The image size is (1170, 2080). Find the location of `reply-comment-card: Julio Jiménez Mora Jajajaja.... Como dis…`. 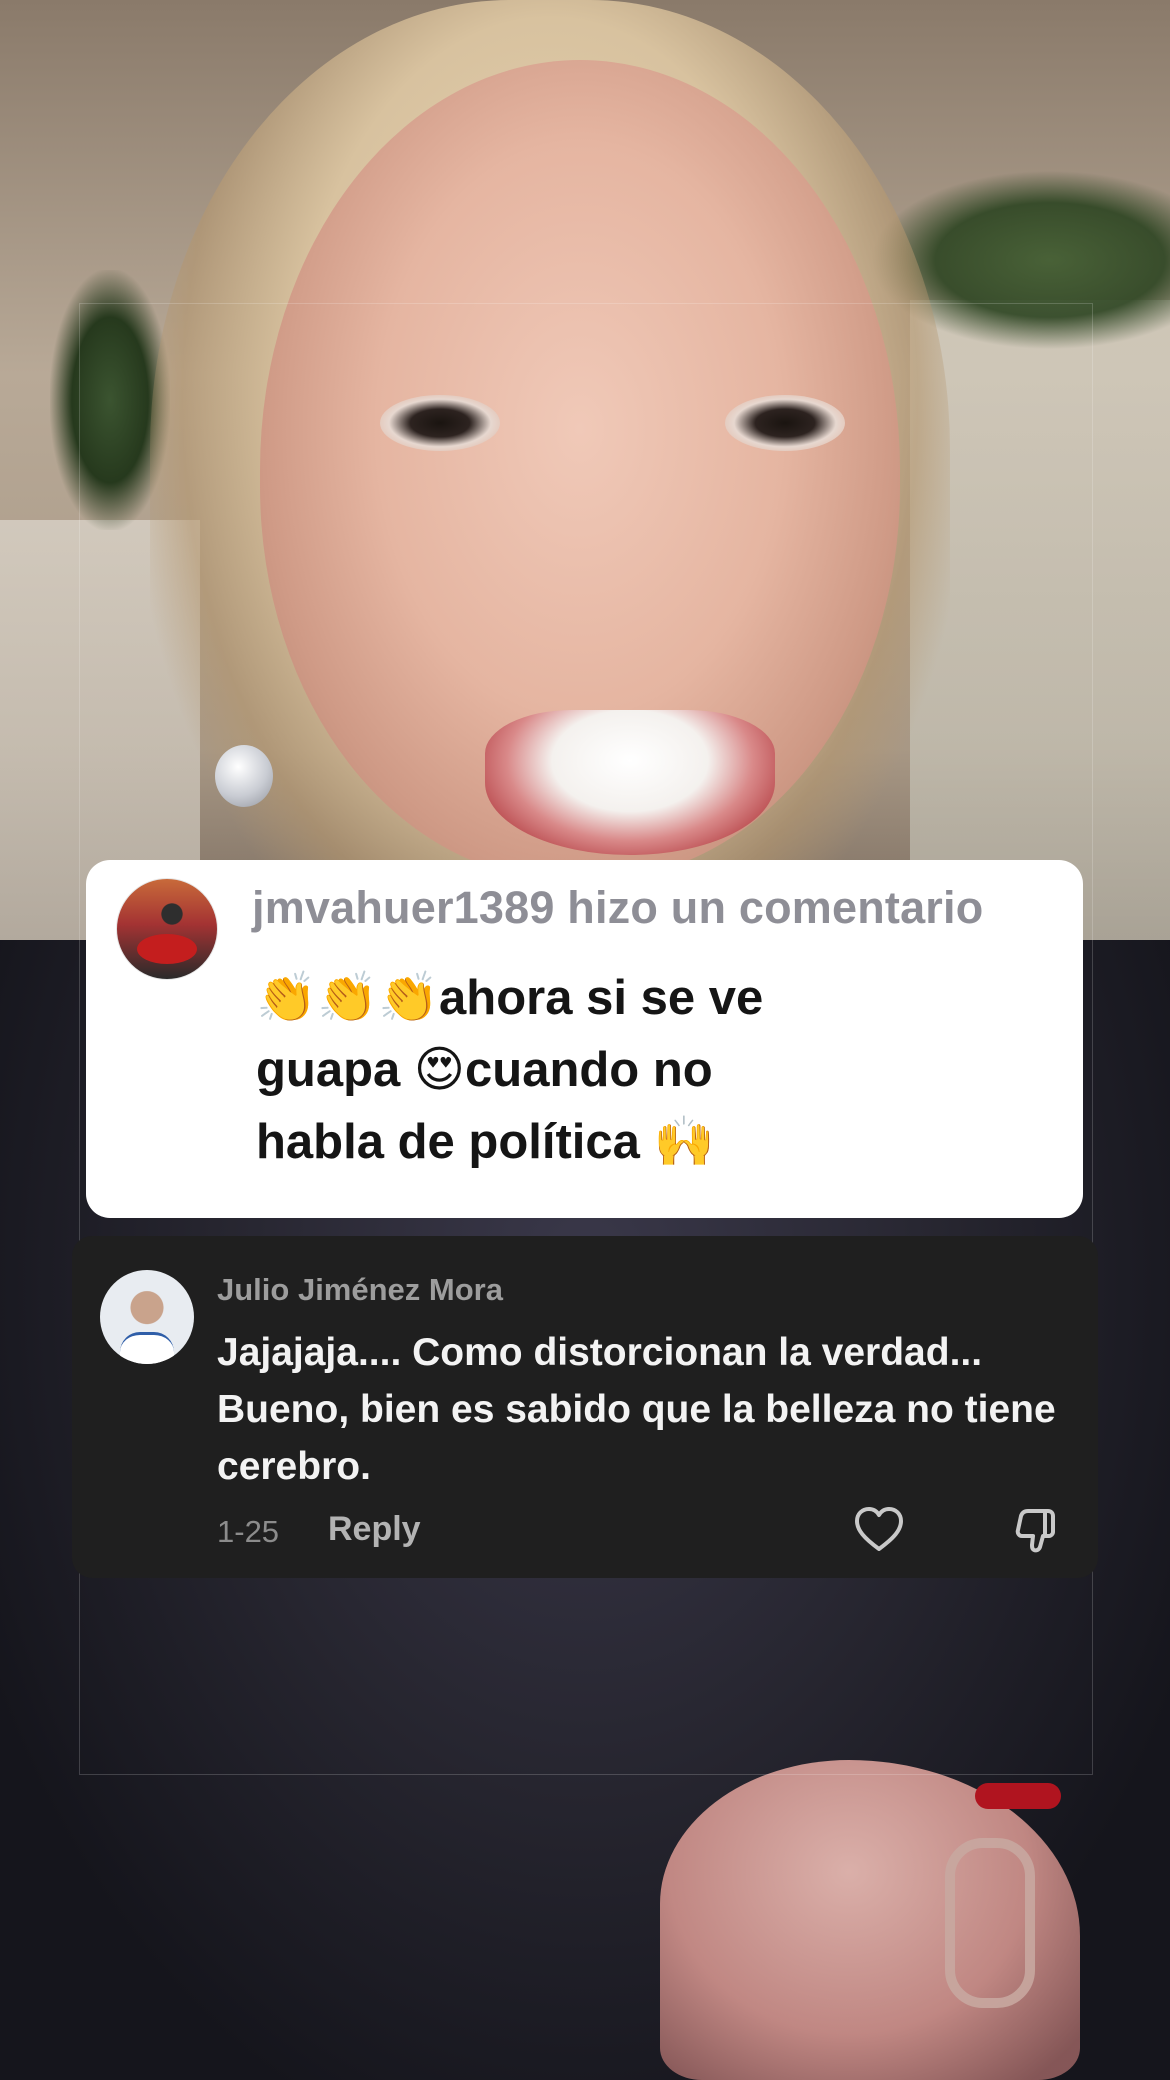

reply-comment-card: Julio Jiménez Mora Jajajaja.... Como dis… is located at coordinates (585, 1407).